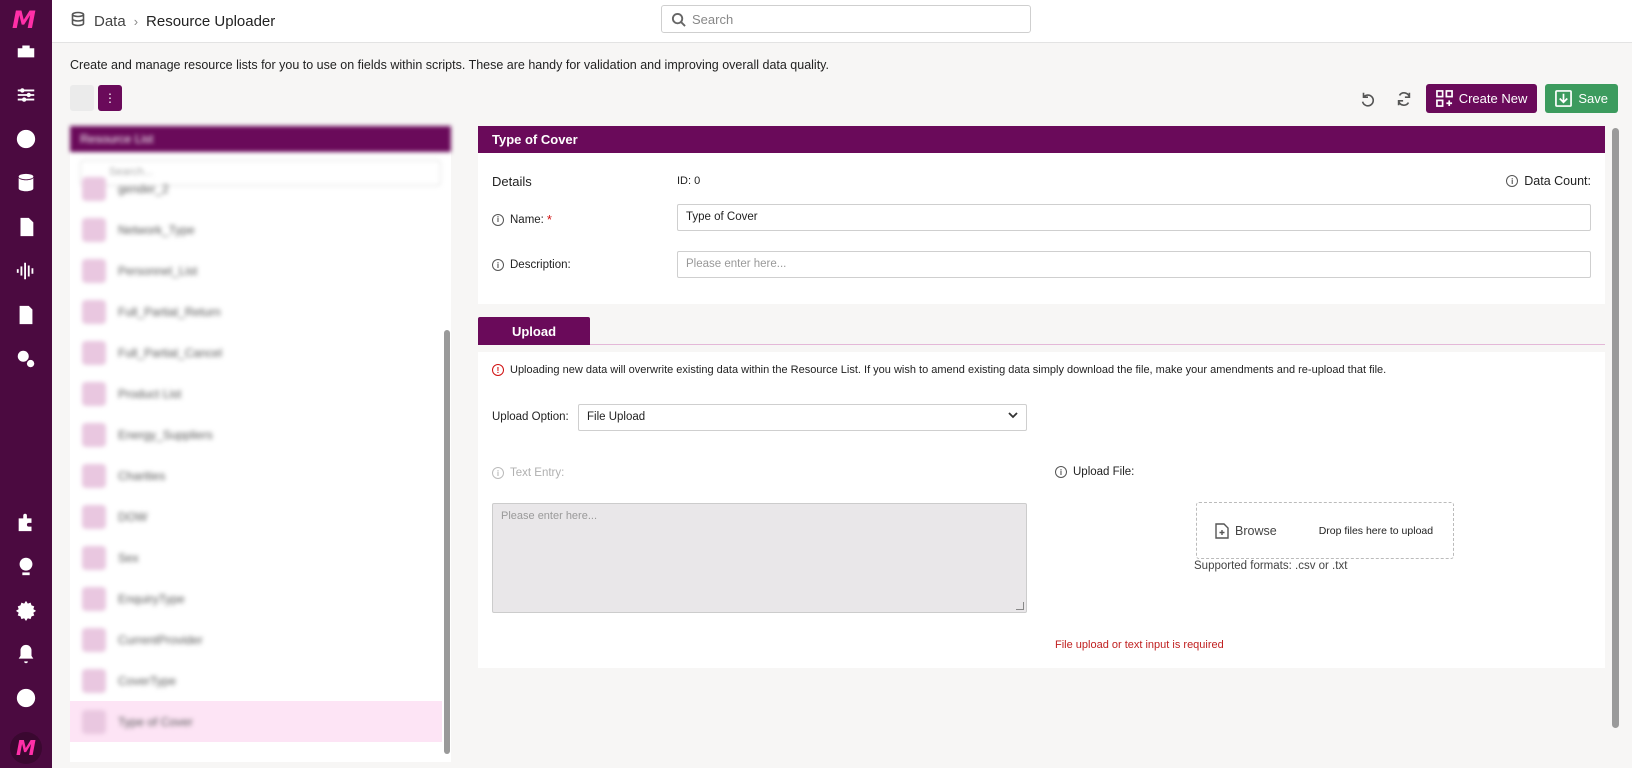  I want to click on report-icon, so click(26, 315).